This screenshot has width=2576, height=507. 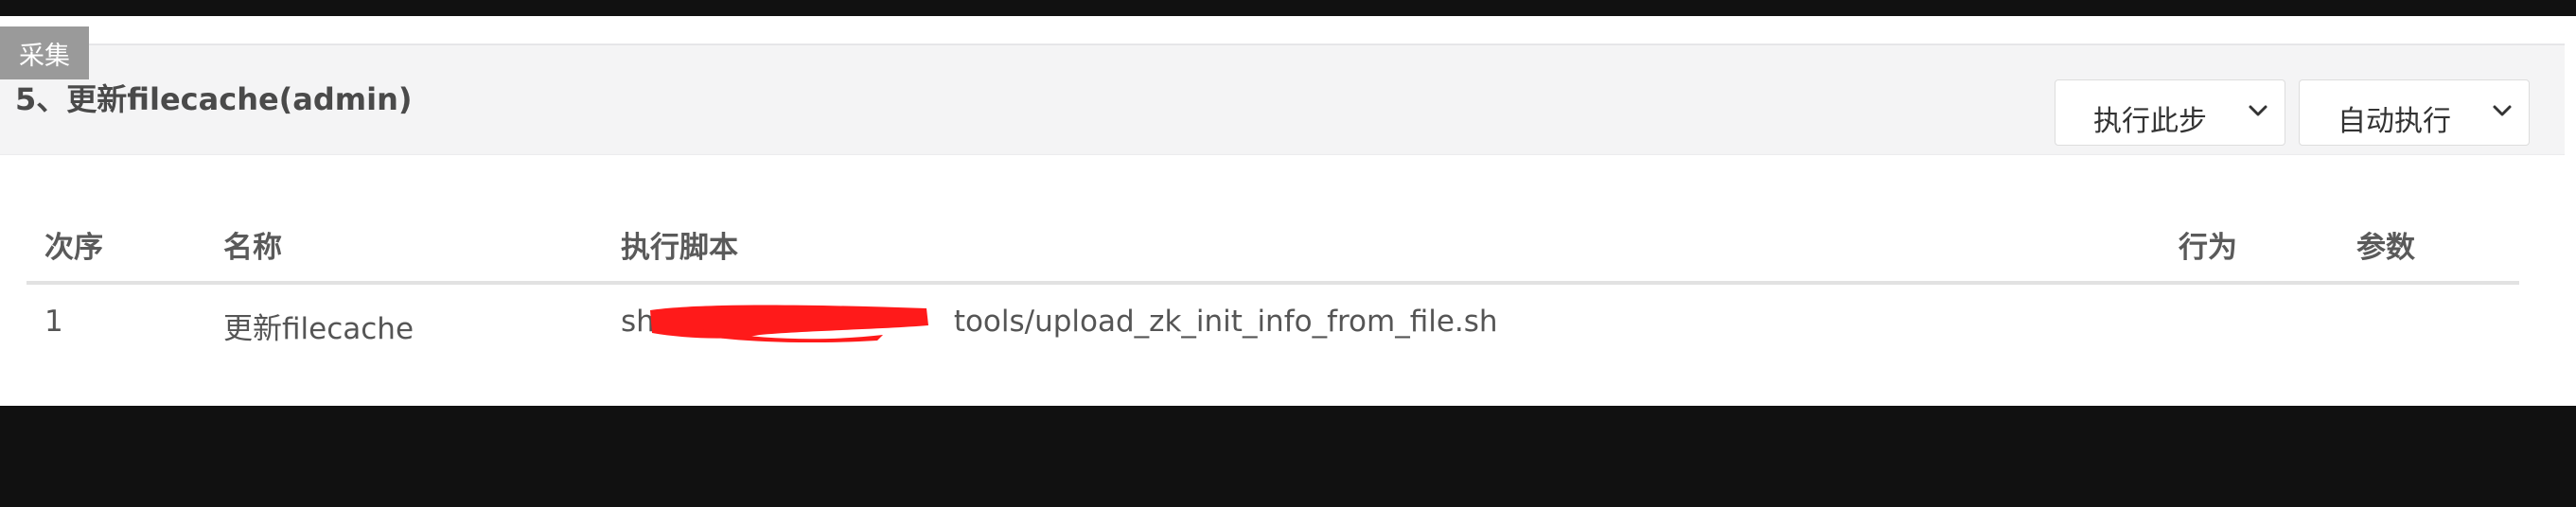 What do you see at coordinates (319, 329) in the screenshot?
I see `row-name: 更新filecache` at bounding box center [319, 329].